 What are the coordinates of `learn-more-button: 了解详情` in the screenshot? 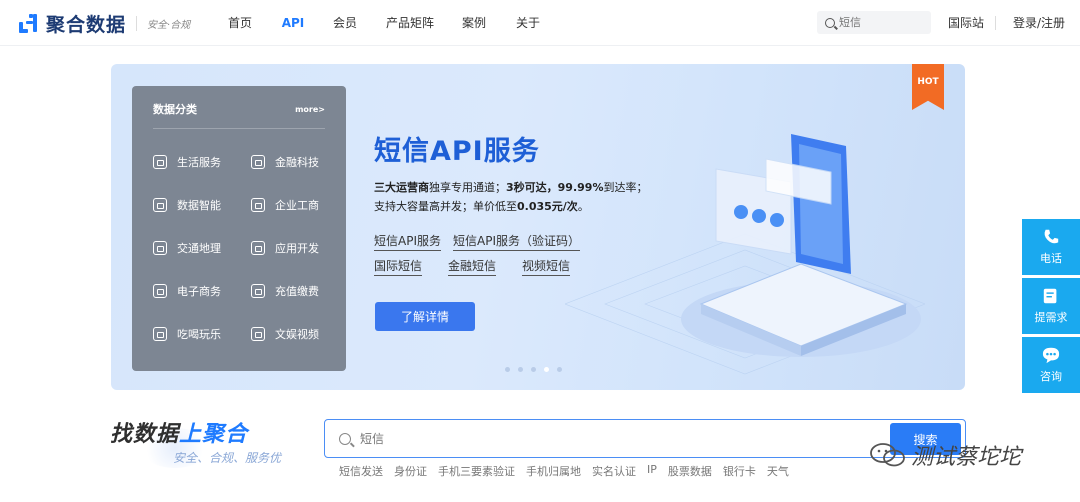 It's located at (425, 316).